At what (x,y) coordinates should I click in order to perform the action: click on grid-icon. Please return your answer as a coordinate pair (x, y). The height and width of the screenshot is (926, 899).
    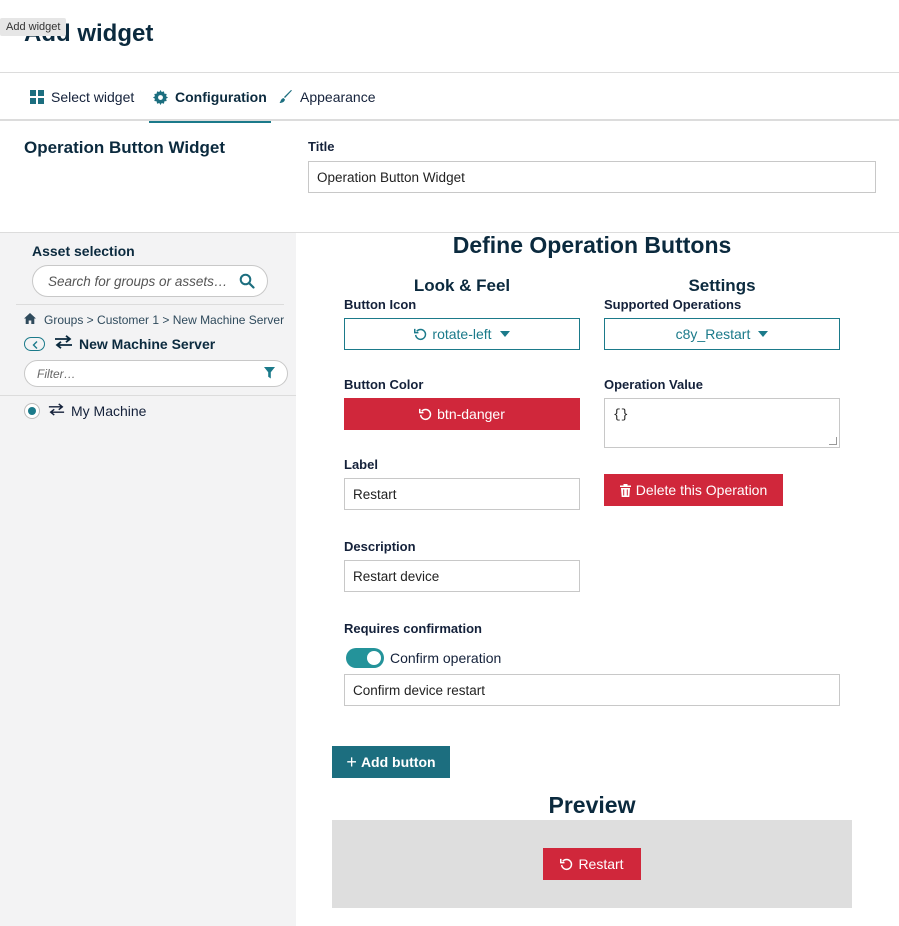
    Looking at the image, I should click on (37, 97).